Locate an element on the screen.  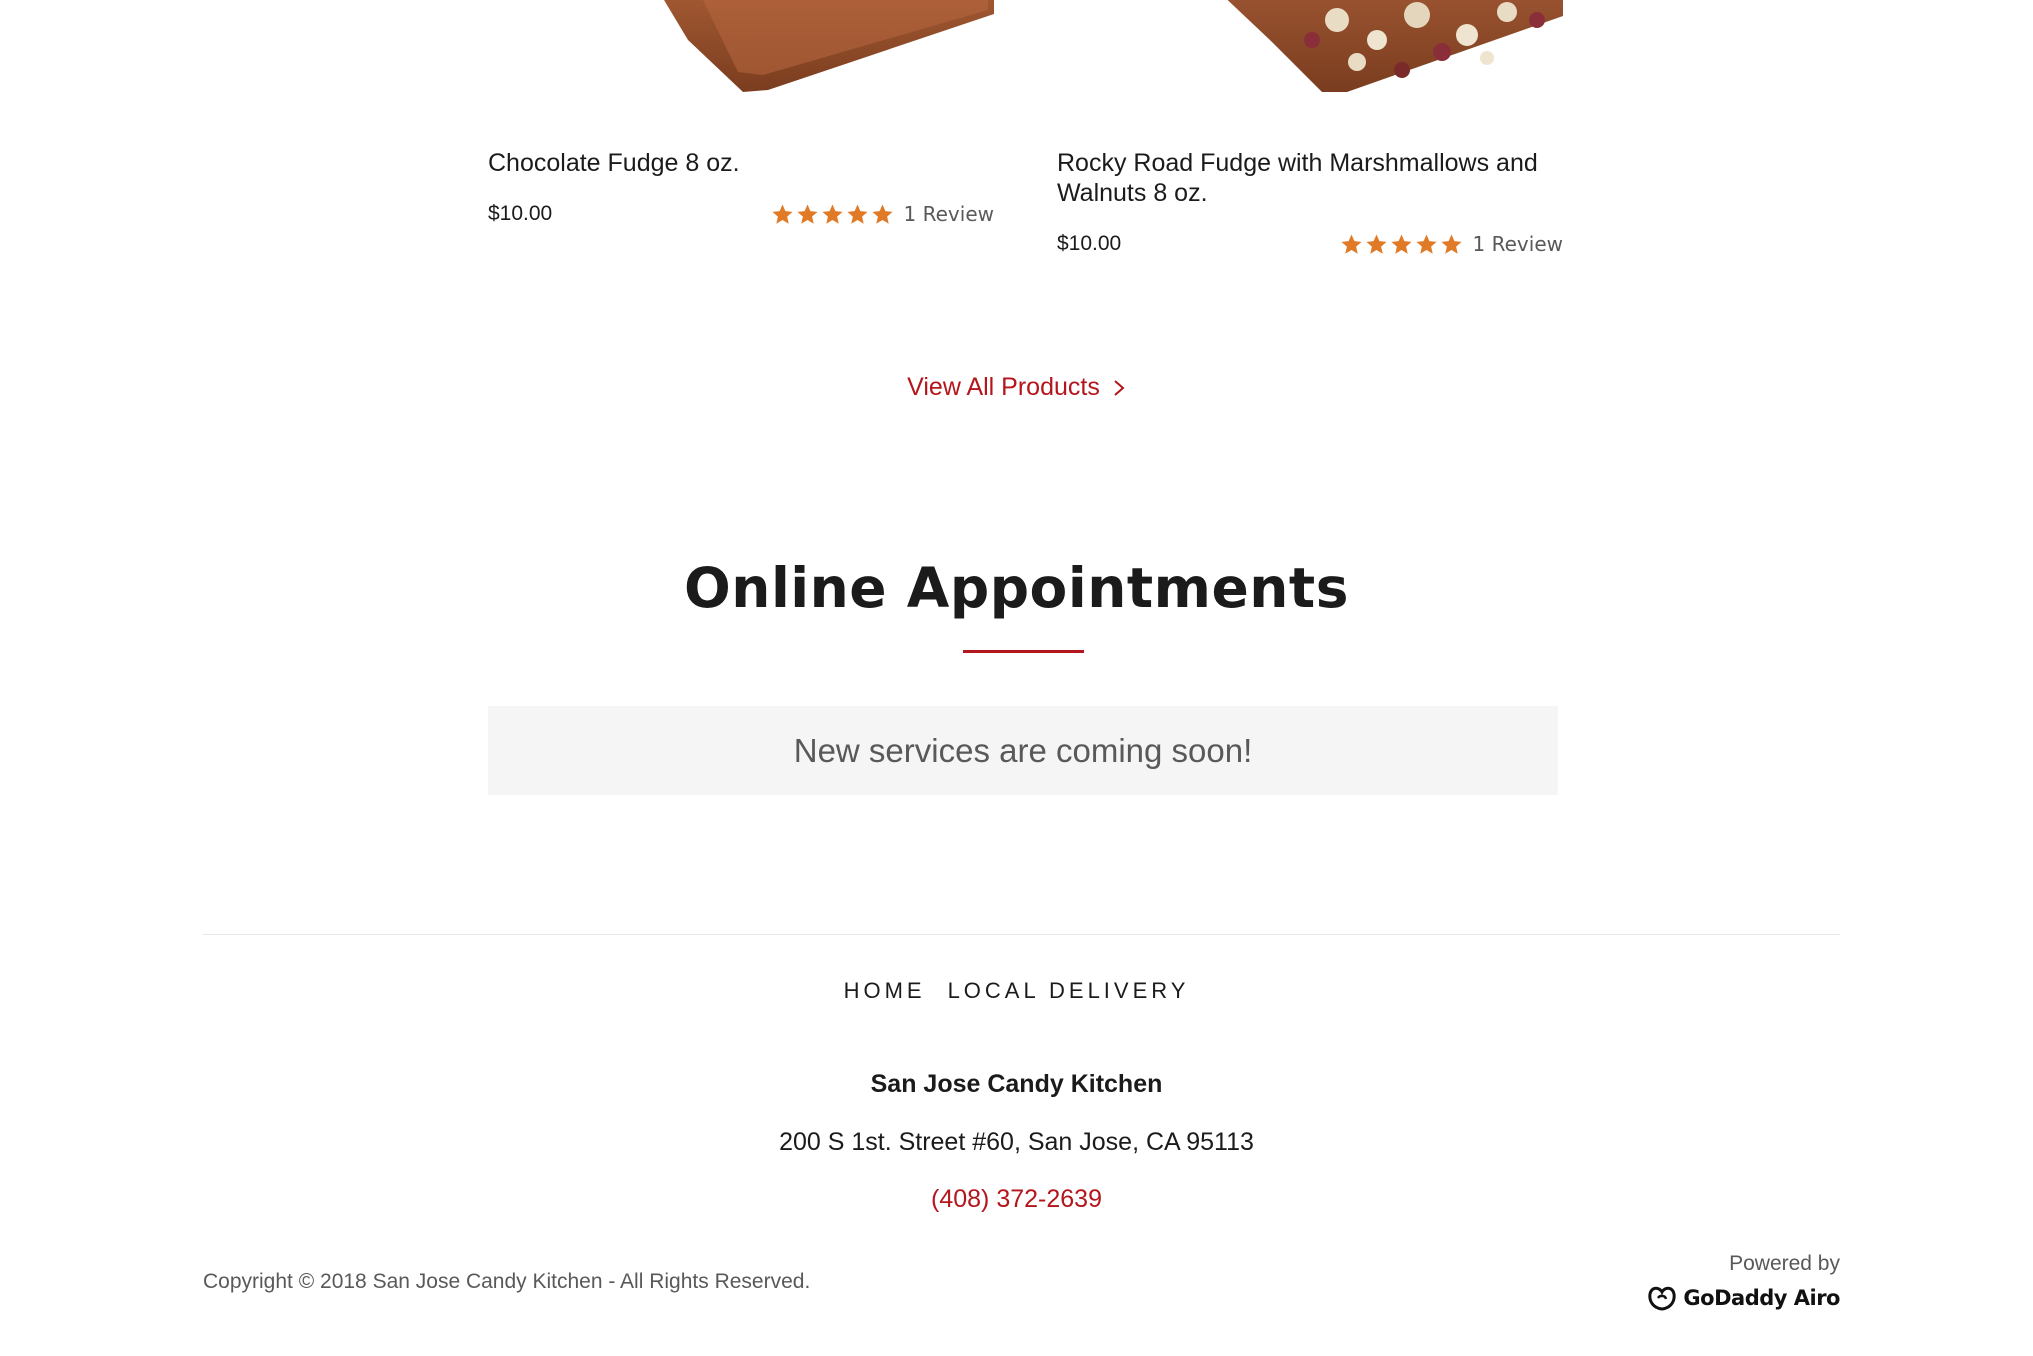
view-all-products-link: View All Products is located at coordinates (1016, 387).